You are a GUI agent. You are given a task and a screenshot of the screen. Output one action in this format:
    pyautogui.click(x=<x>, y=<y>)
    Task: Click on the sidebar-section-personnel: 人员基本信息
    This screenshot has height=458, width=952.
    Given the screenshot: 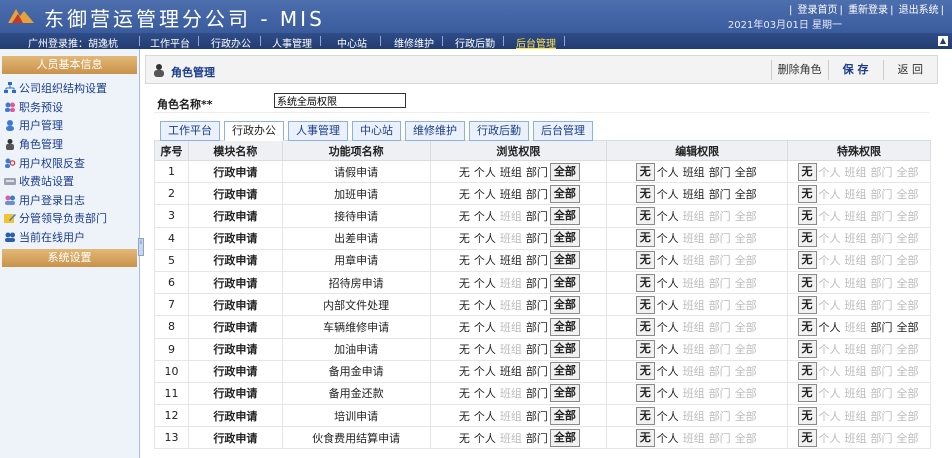 What is the action you would take?
    pyautogui.click(x=69, y=65)
    